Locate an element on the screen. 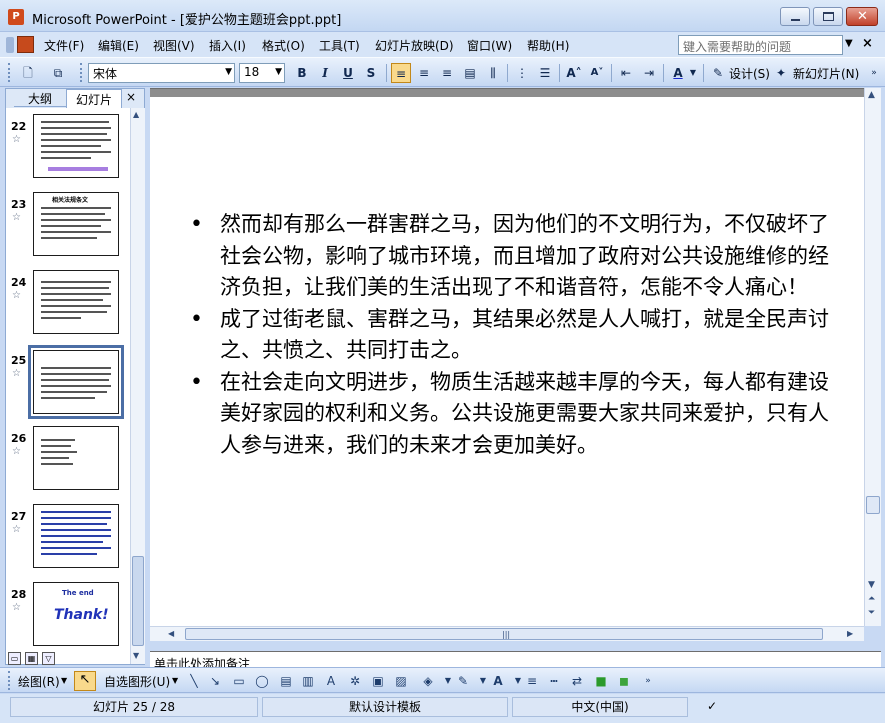 The width and height of the screenshot is (885, 723). menu-window: 窗口(W) is located at coordinates (489, 45).